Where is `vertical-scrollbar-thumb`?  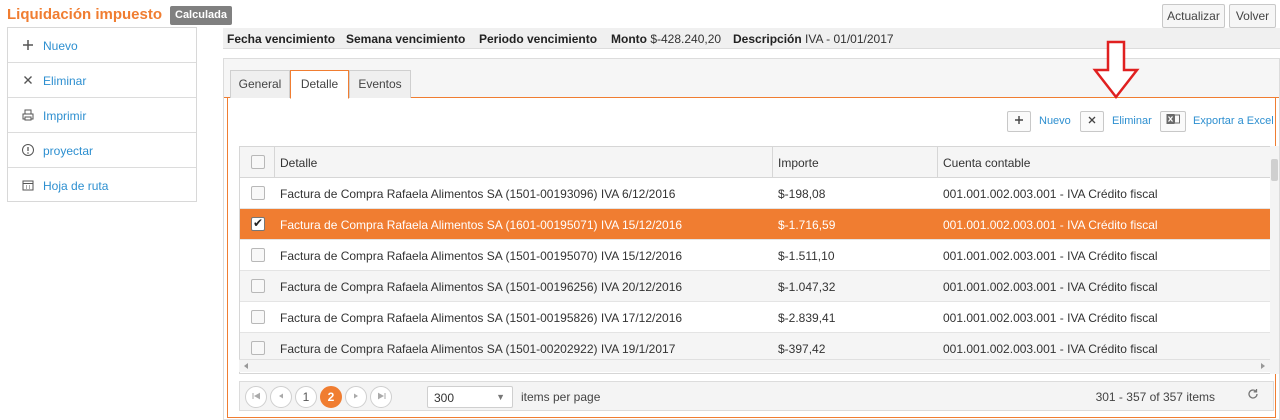 vertical-scrollbar-thumb is located at coordinates (1274, 170).